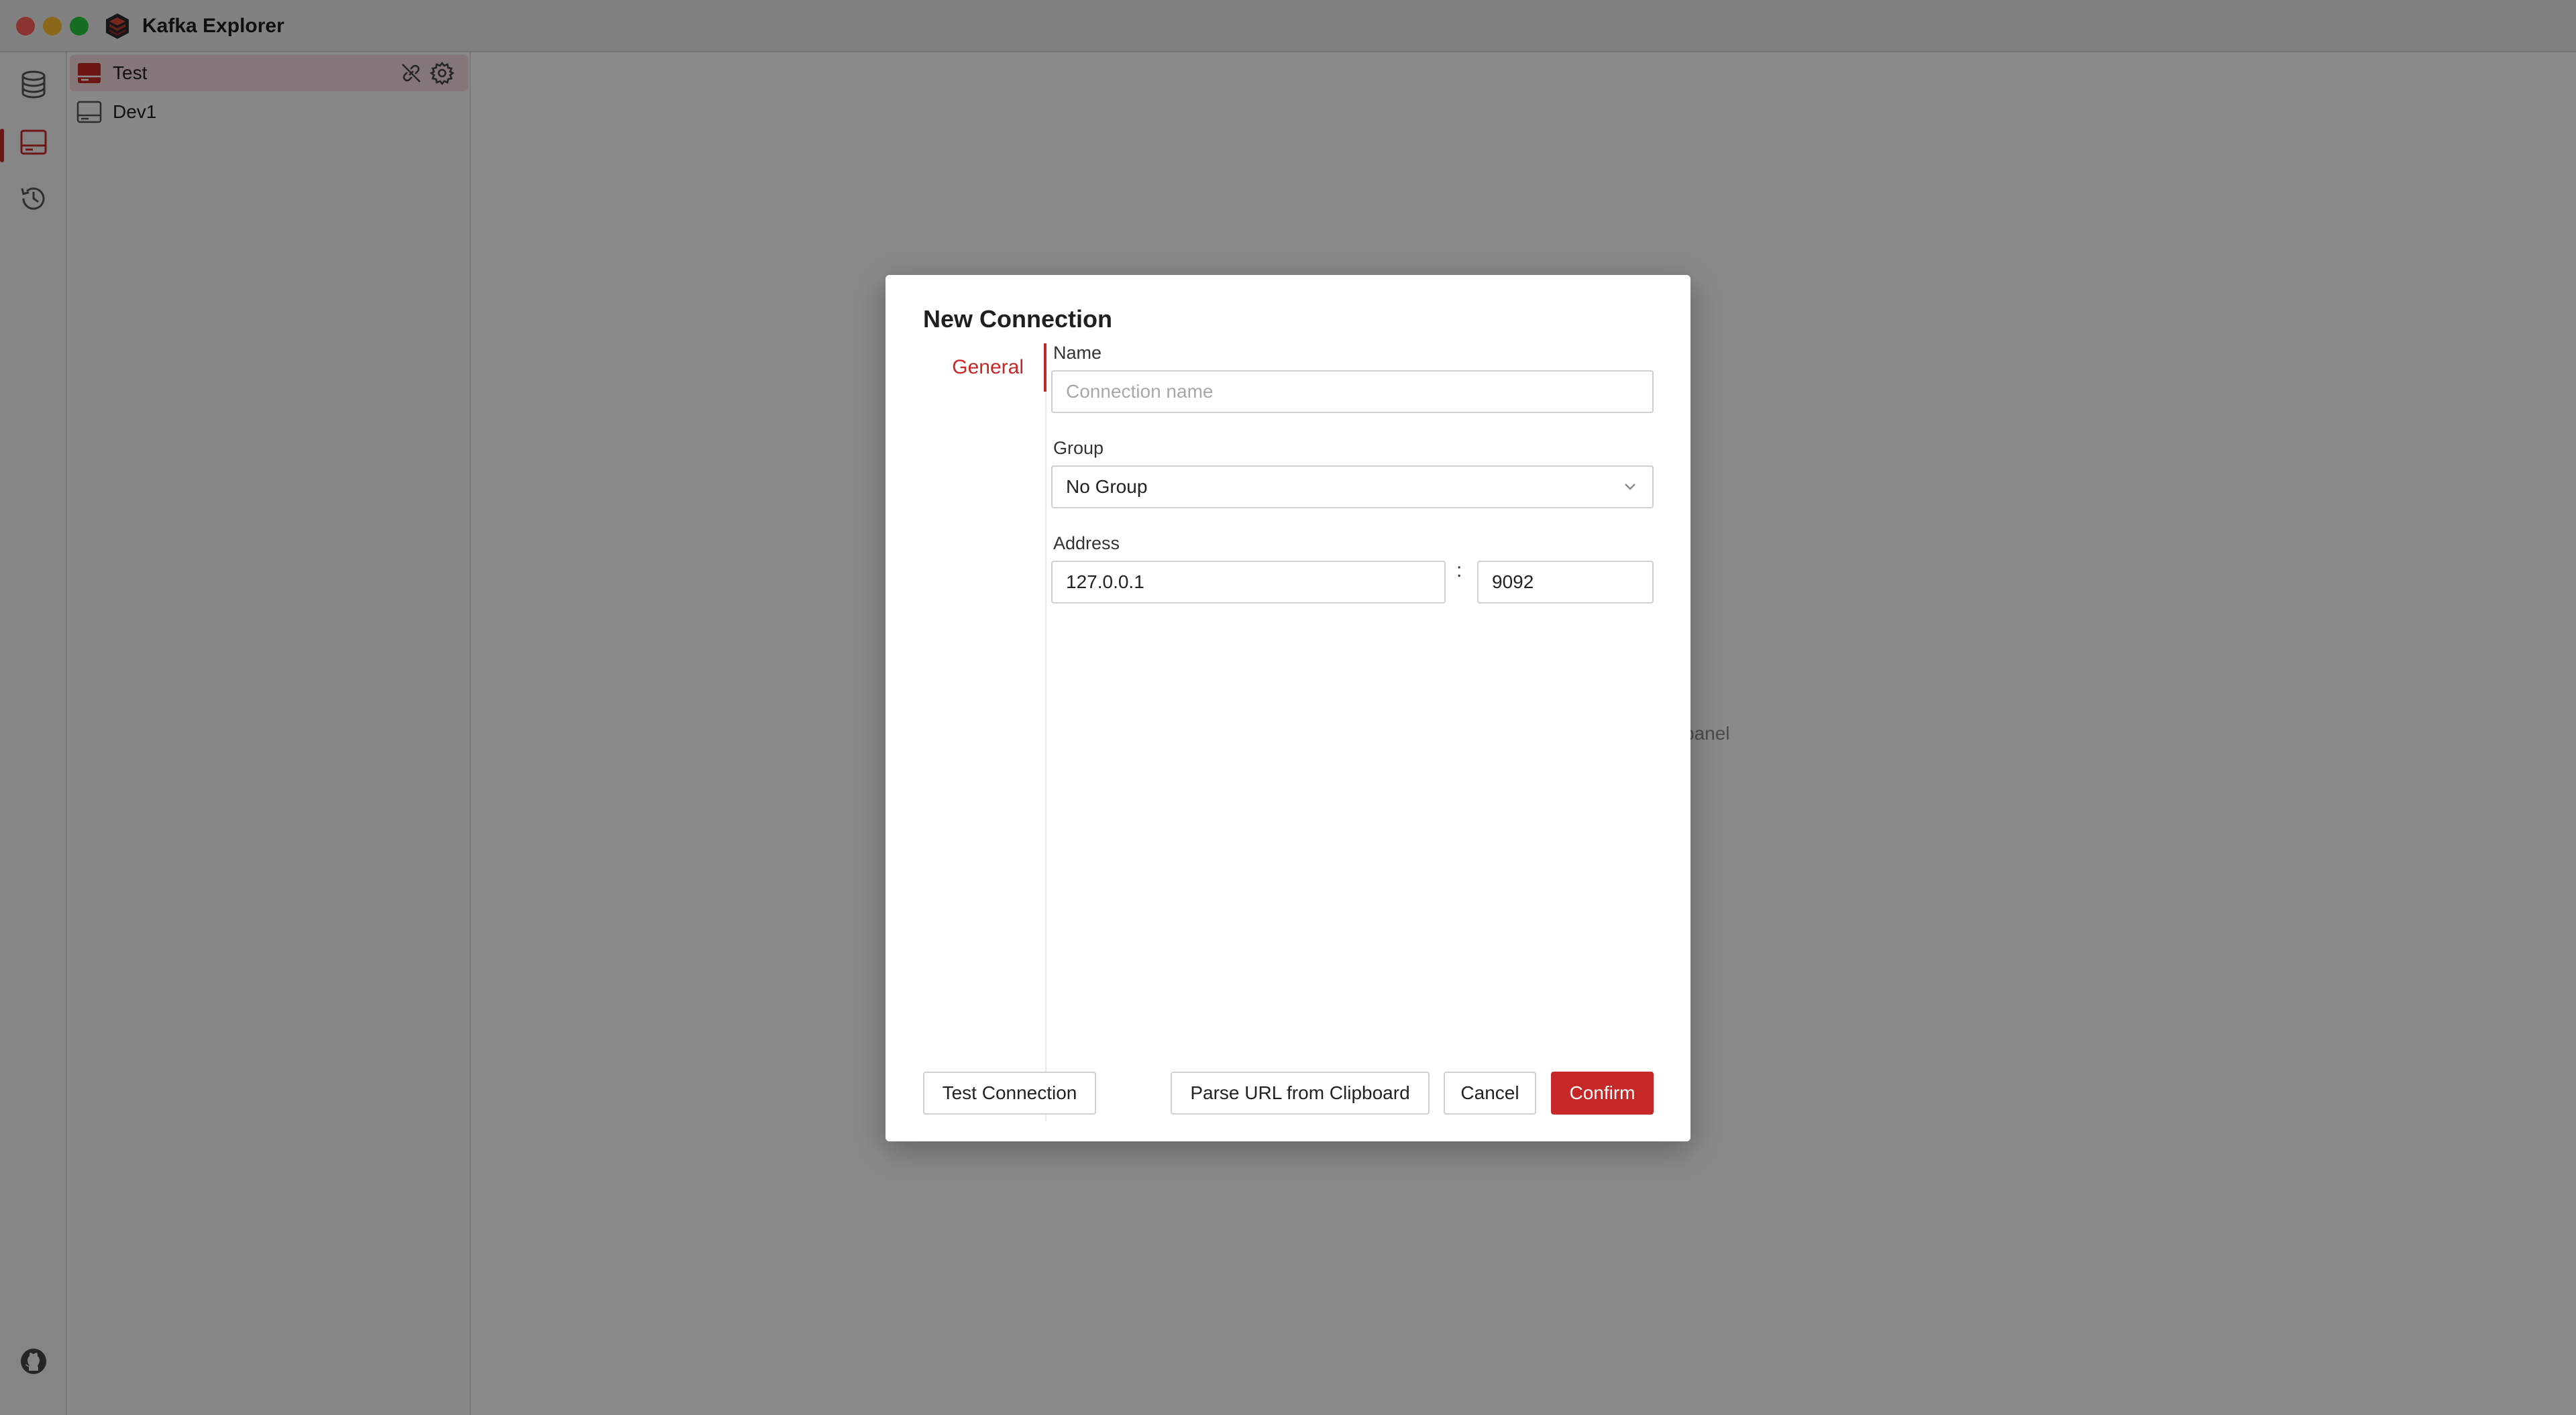 This screenshot has width=2576, height=1415. What do you see at coordinates (984, 367) in the screenshot?
I see `tab-general: General` at bounding box center [984, 367].